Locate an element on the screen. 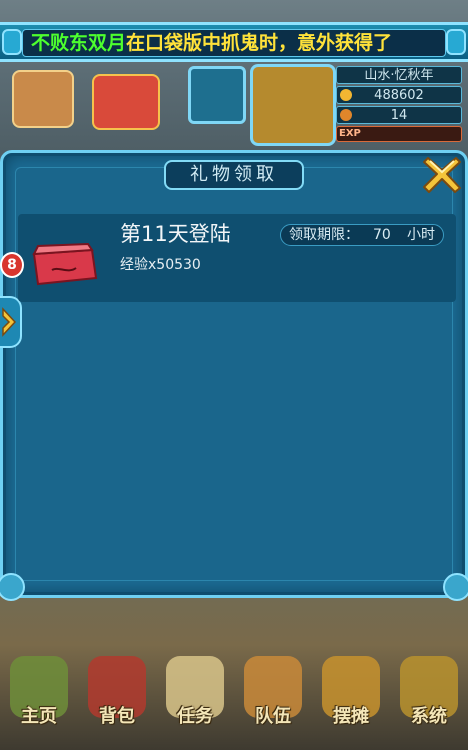 This screenshot has height=750, width=468. menu-system-label: 系统 is located at coordinates (429, 716).